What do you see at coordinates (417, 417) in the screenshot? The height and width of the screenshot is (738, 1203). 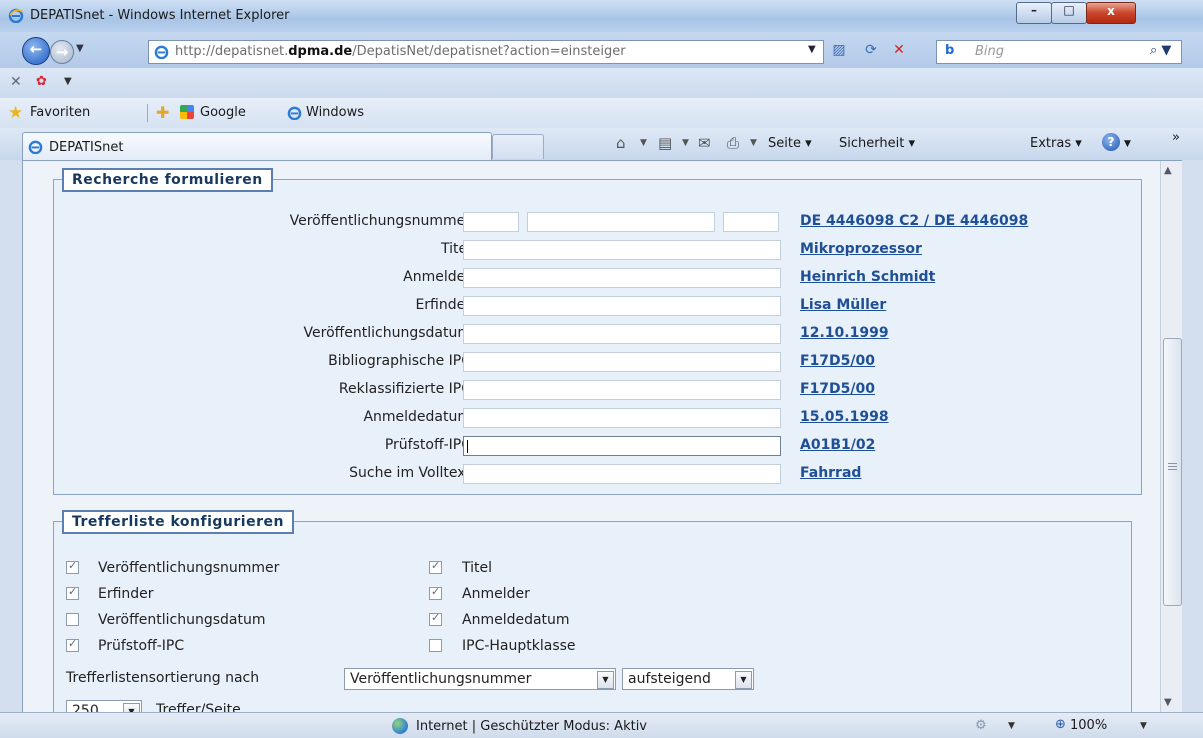 I see `field-label-application-date: Anmeldedatum` at bounding box center [417, 417].